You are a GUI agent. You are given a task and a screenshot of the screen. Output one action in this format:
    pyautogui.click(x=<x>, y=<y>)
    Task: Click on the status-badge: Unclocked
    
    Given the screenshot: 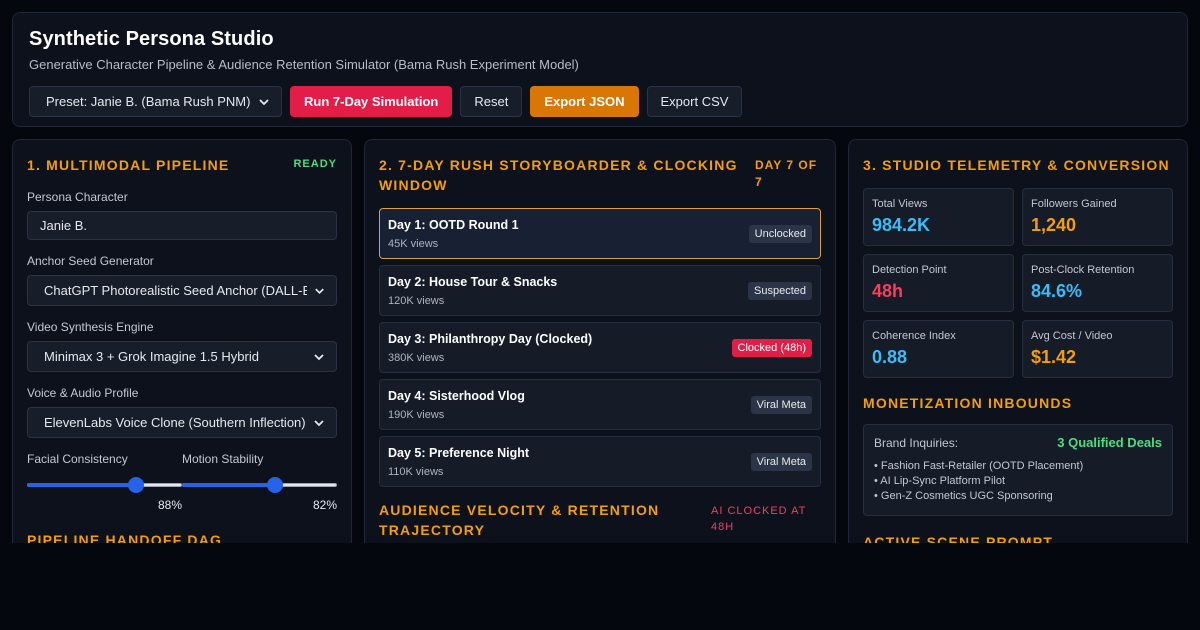 What is the action you would take?
    pyautogui.click(x=780, y=233)
    